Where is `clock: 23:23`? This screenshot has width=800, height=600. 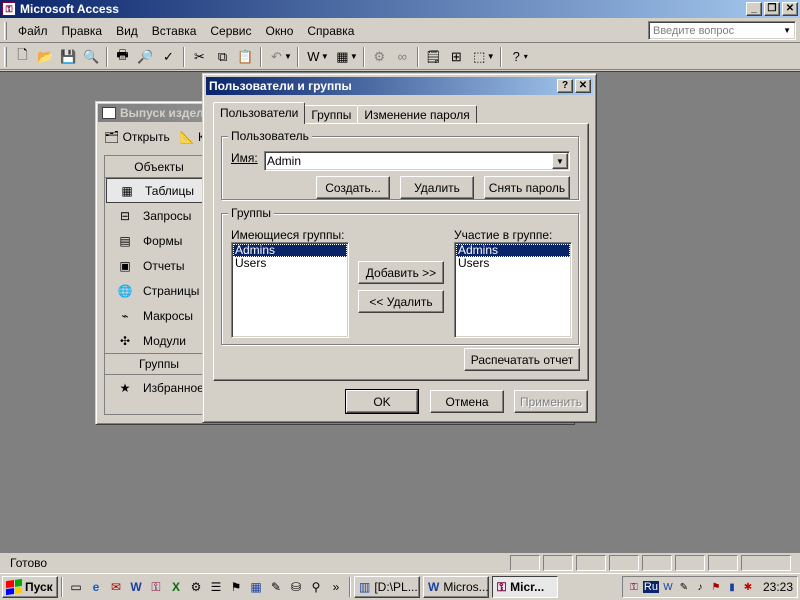 clock: 23:23 is located at coordinates (778, 587).